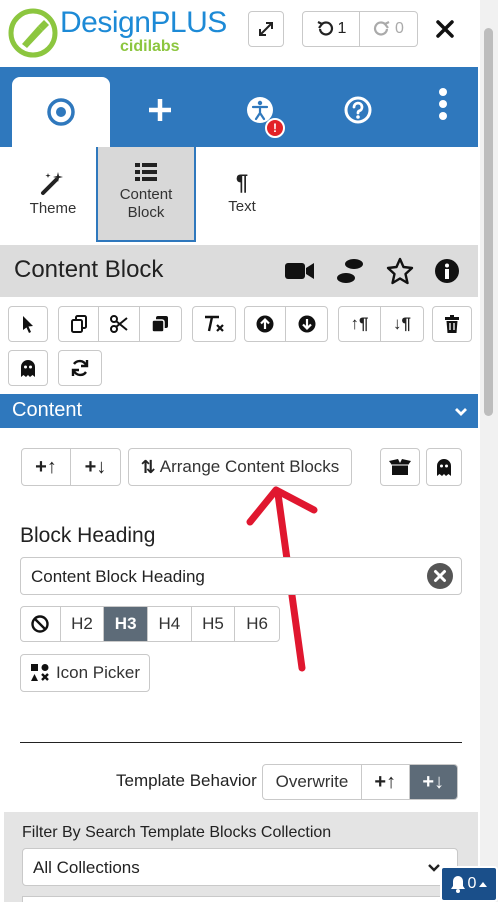 The width and height of the screenshot is (498, 902). I want to click on arrow-up-pilcrow-icon: ↑¶, so click(359, 323).